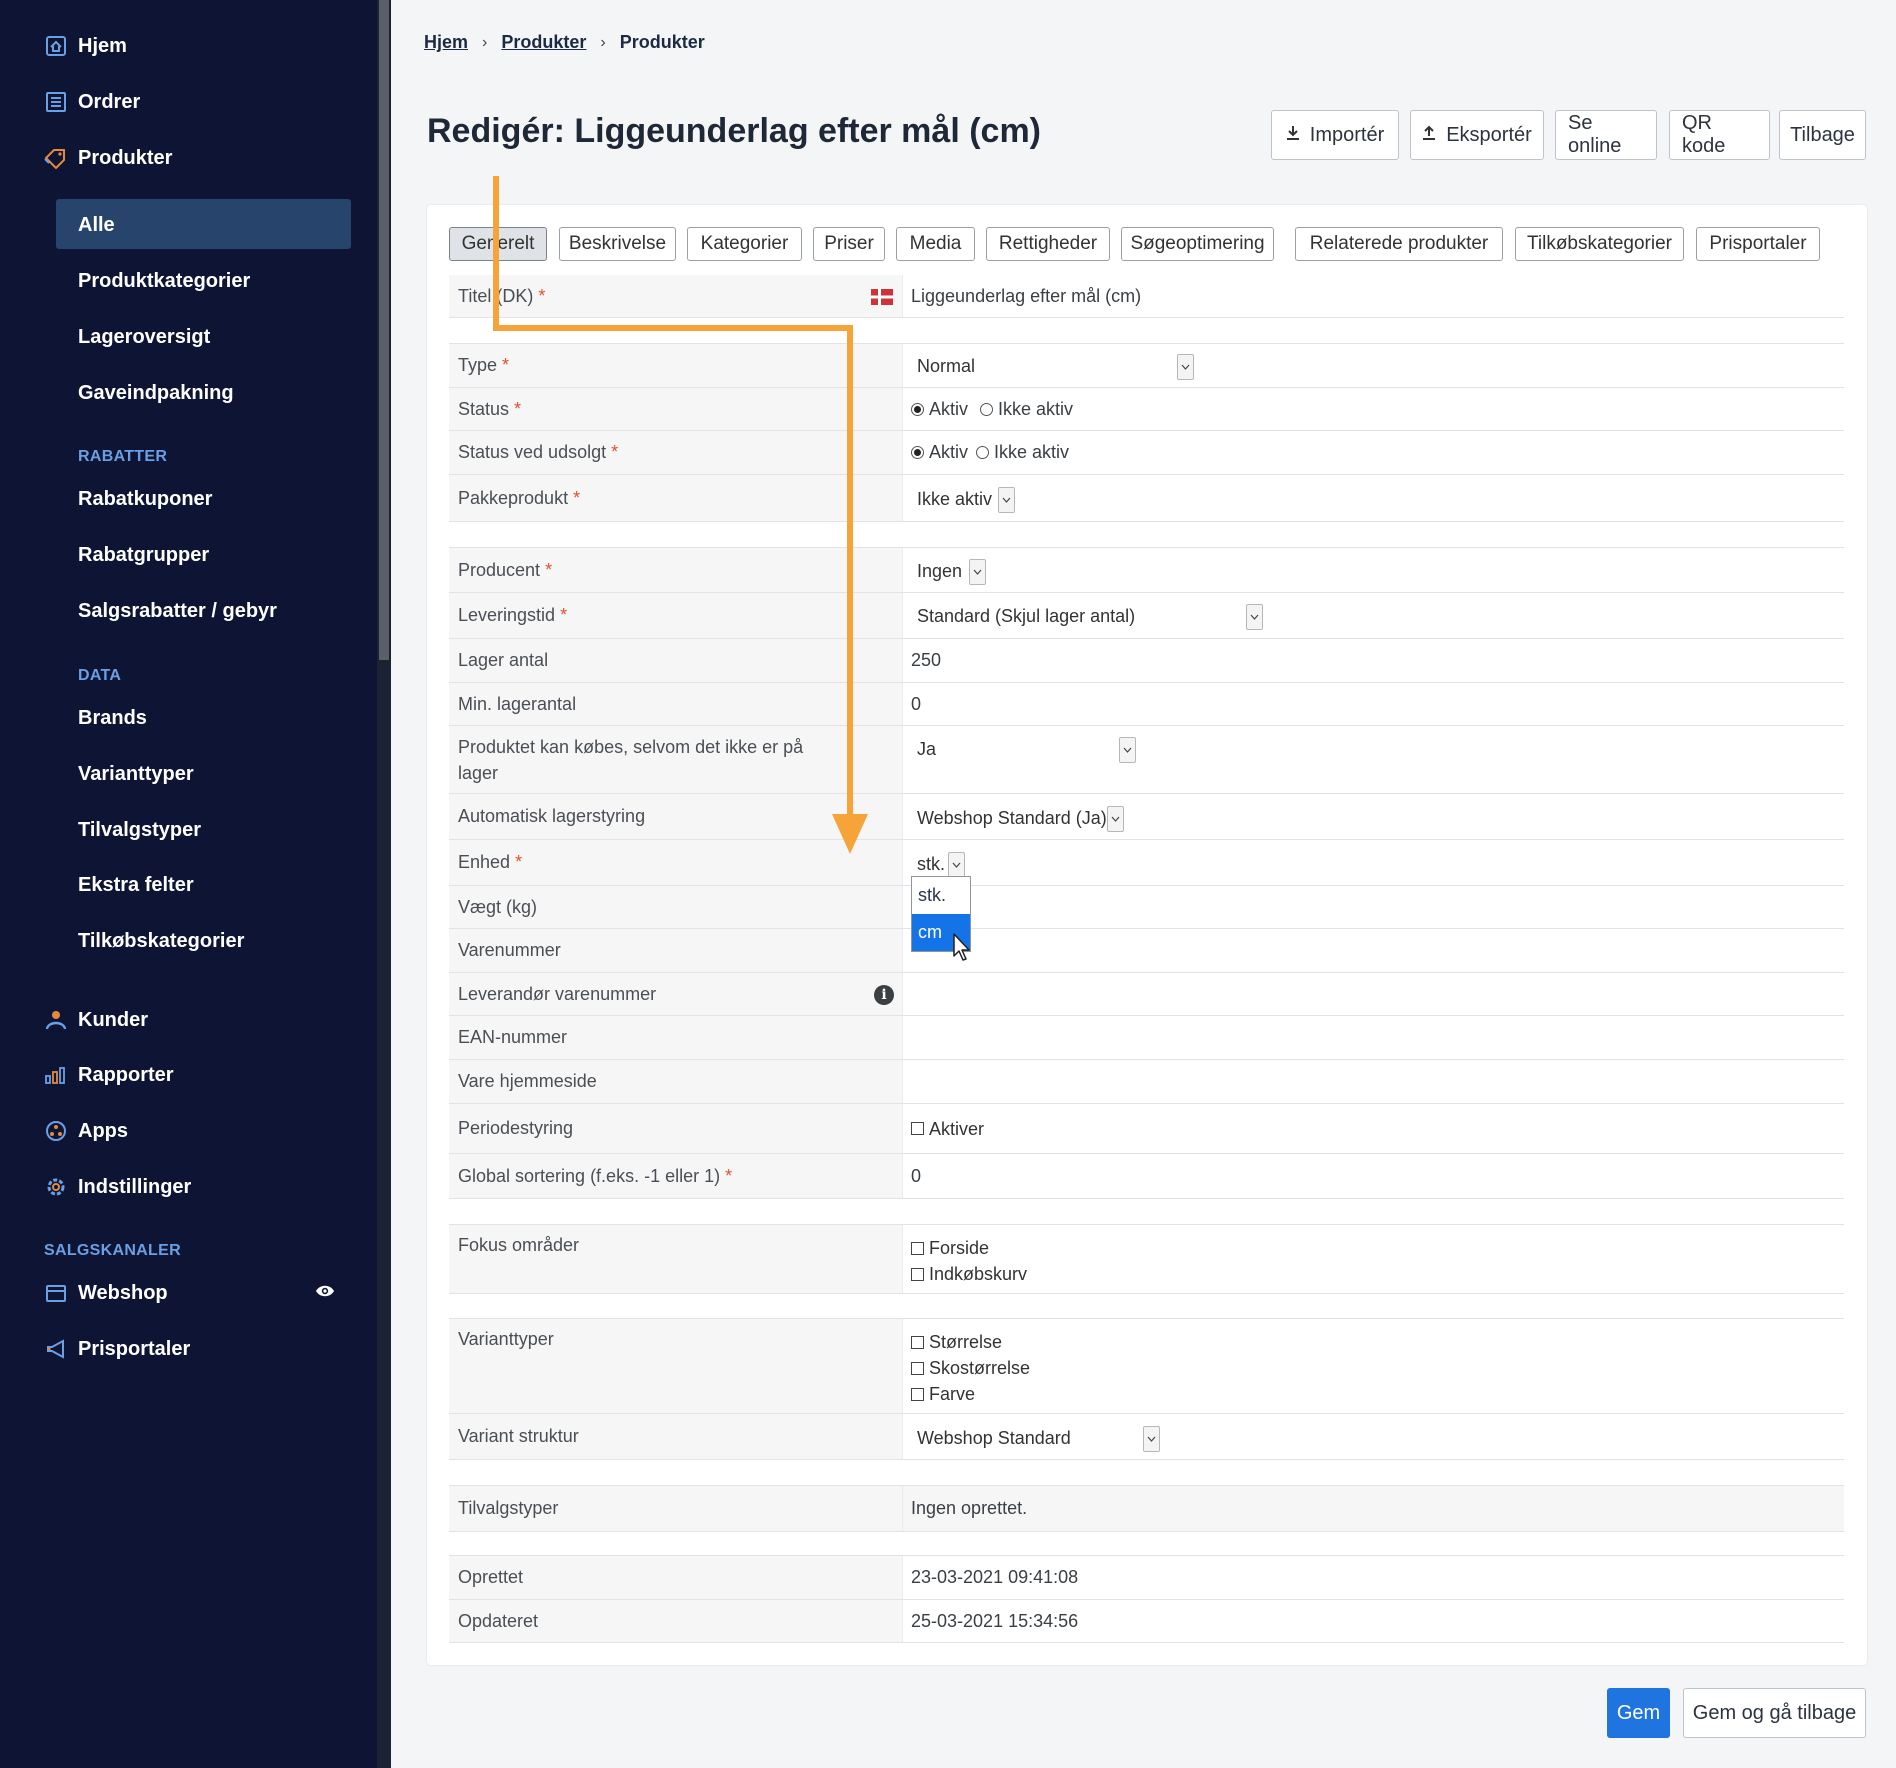 This screenshot has height=1768, width=1896. Describe the element at coordinates (177, 611) in the screenshot. I see `nav-sub-sales-discounts: Salgsrabatter / gebyr` at that location.